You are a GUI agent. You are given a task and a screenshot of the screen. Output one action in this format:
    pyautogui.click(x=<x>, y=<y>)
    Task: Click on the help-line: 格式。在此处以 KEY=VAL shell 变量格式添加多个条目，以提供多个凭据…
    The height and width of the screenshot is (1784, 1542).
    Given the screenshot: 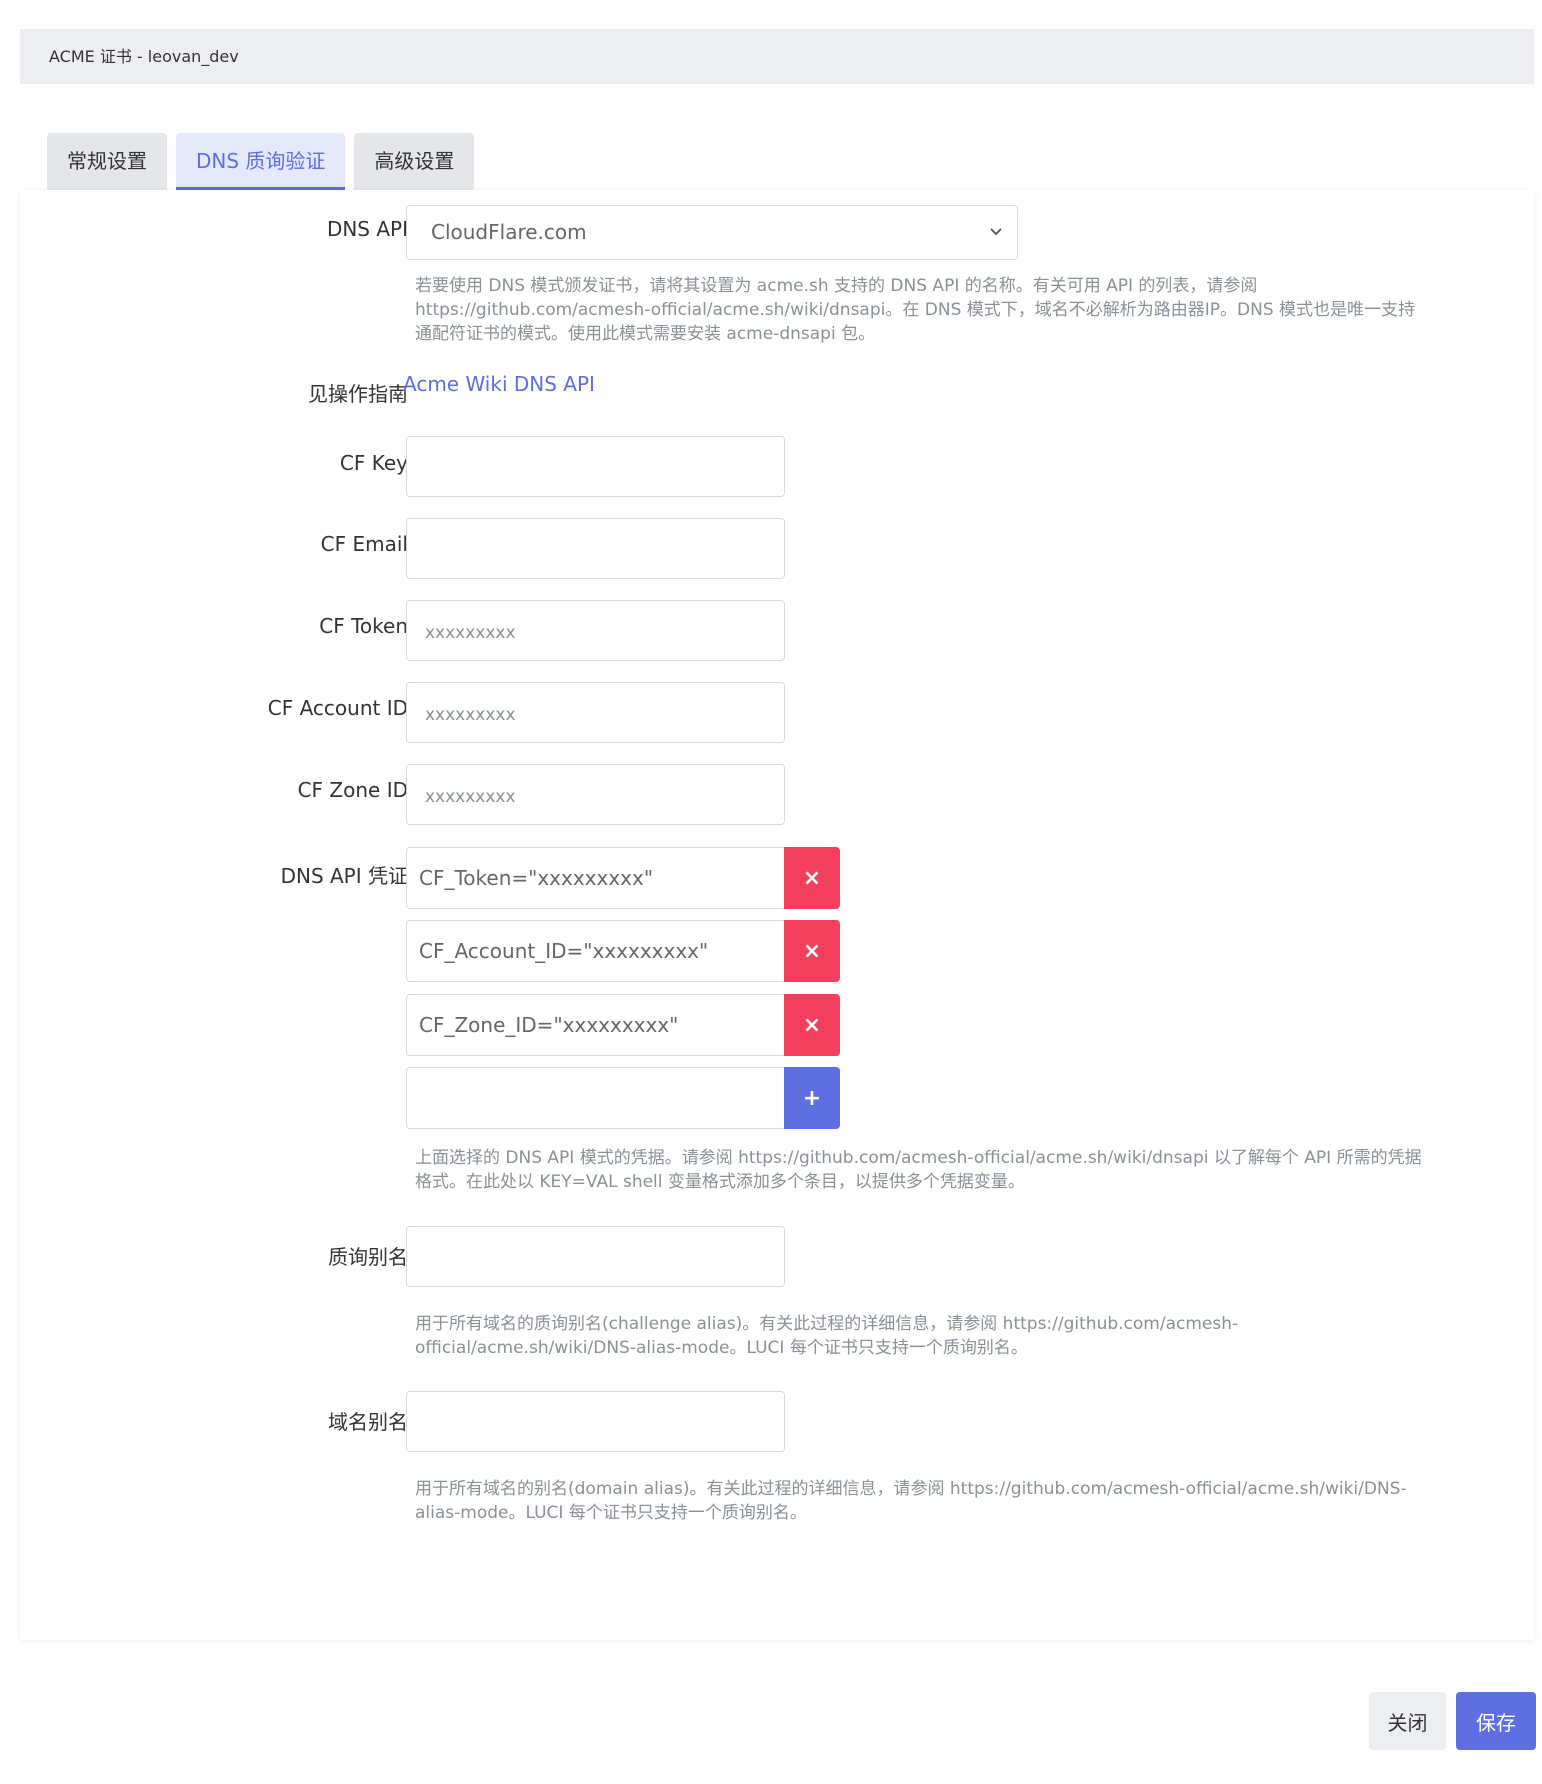 What is the action you would take?
    pyautogui.click(x=720, y=1182)
    